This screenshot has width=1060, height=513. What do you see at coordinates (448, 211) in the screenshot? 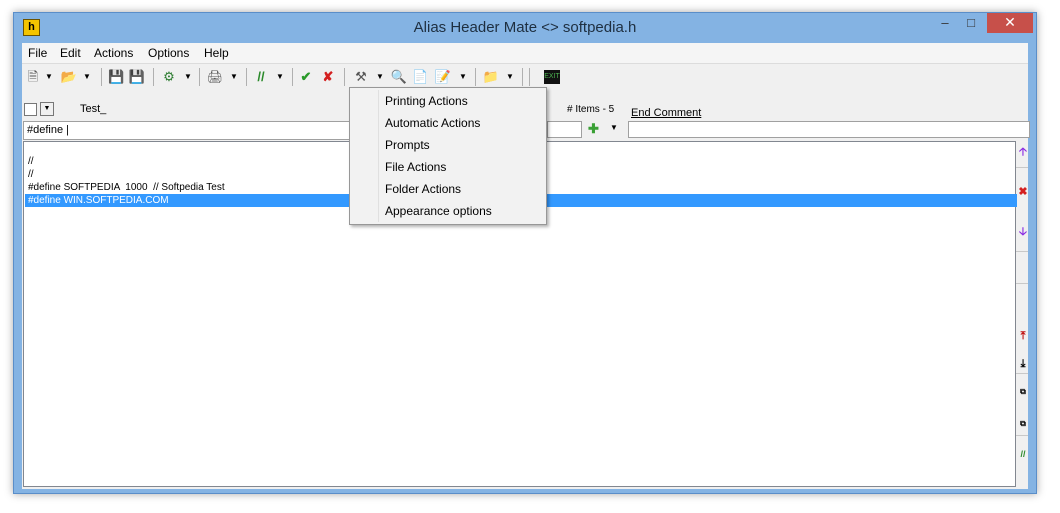
I see `menu-item-appearance-options: Appearance options` at bounding box center [448, 211].